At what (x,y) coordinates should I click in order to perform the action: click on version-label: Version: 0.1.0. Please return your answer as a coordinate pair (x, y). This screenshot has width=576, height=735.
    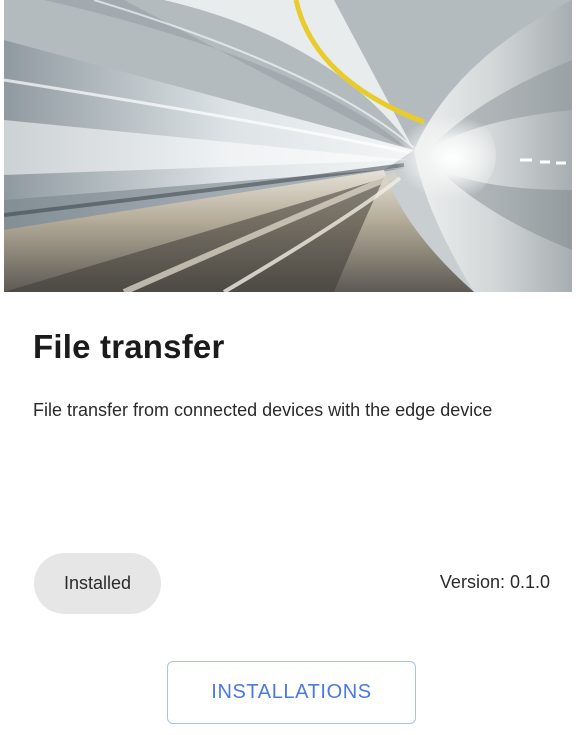
    Looking at the image, I should click on (494, 582).